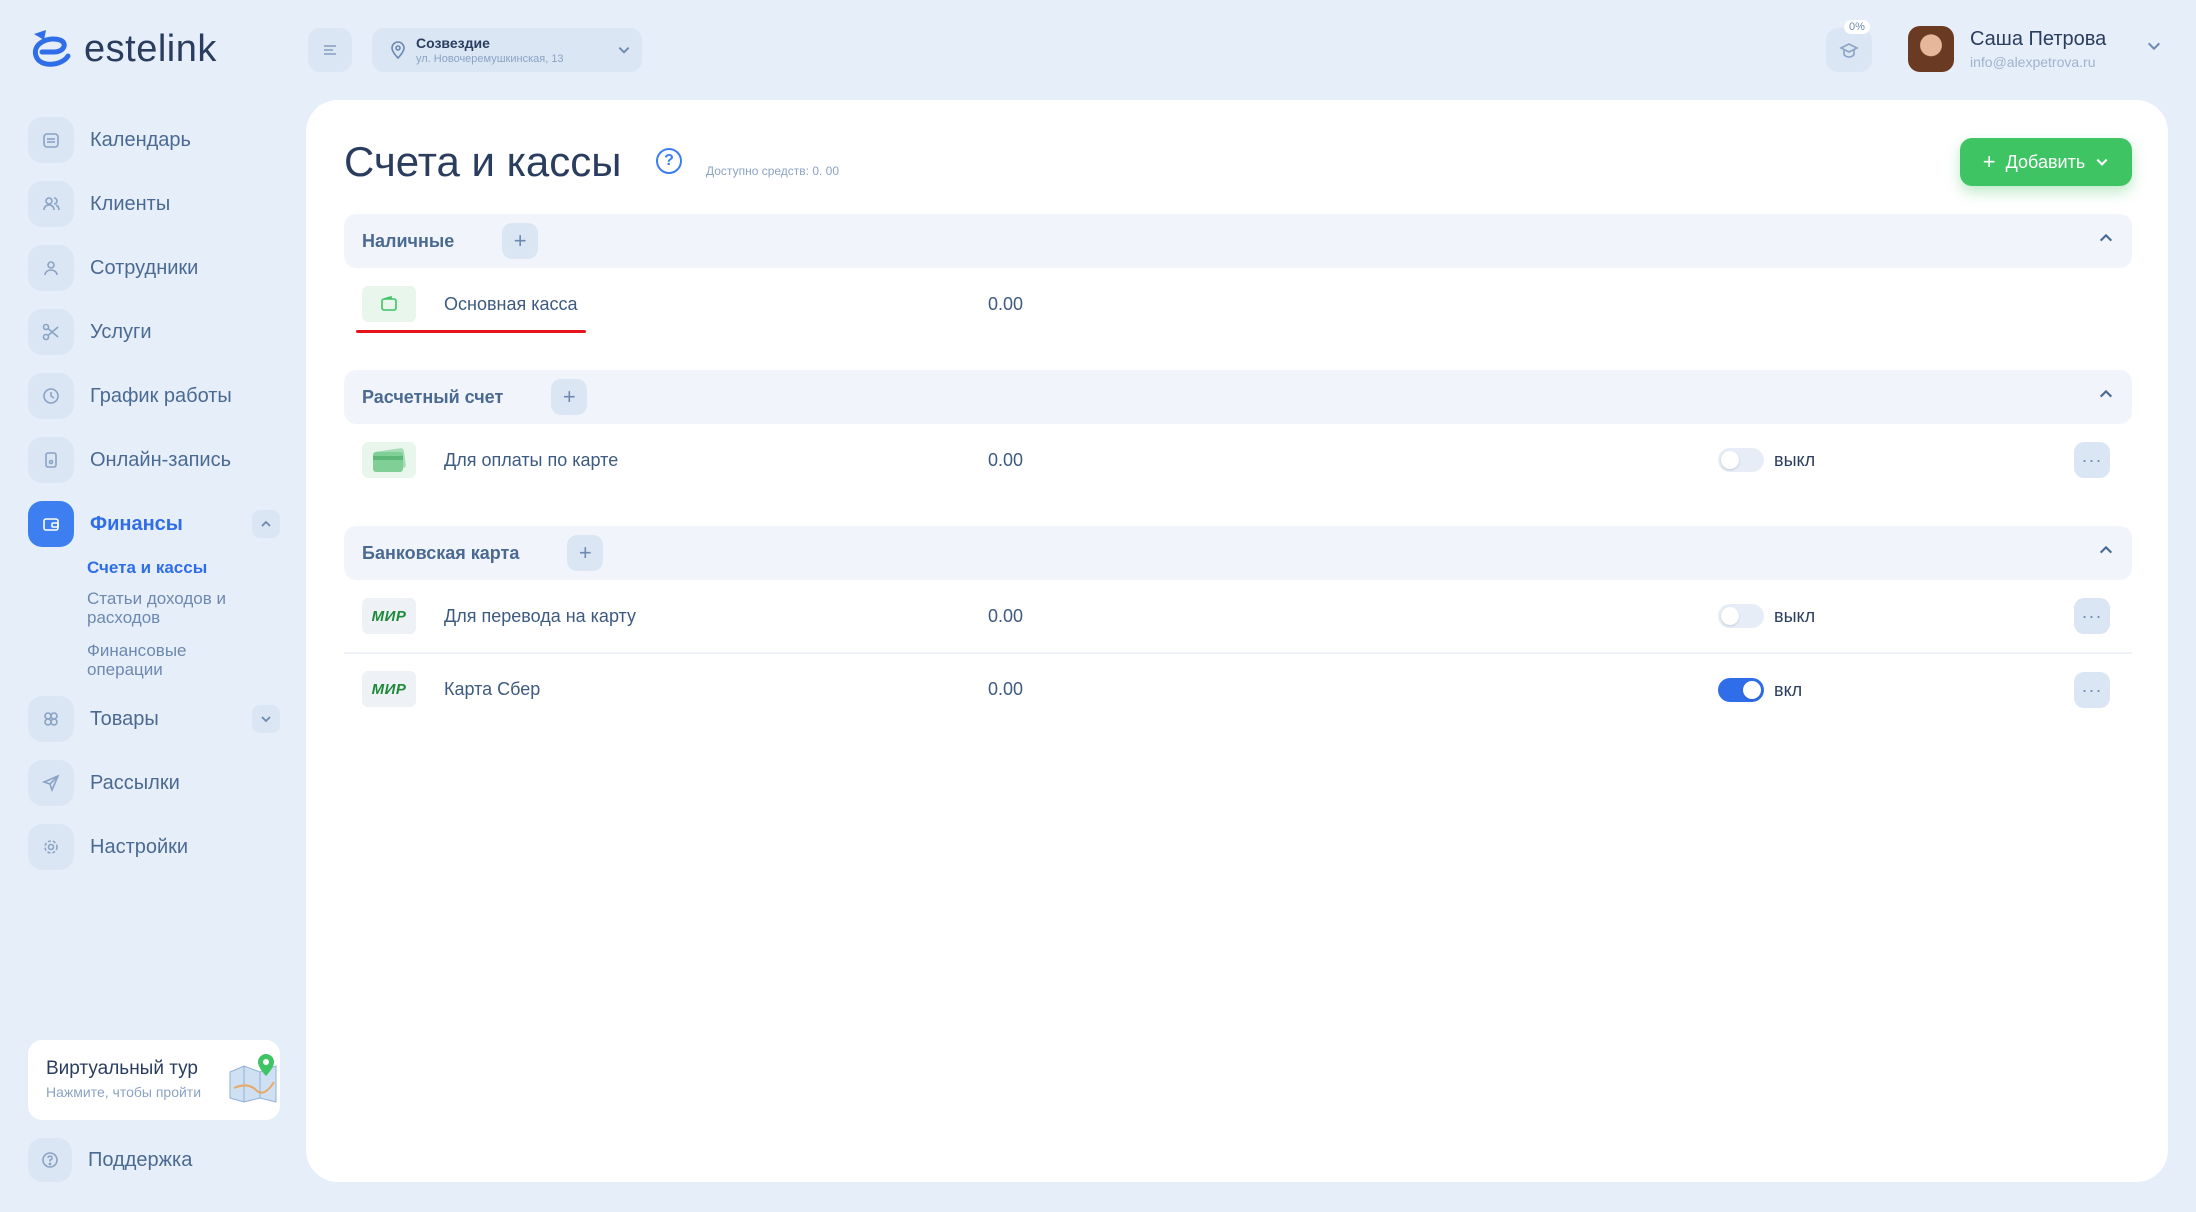 The height and width of the screenshot is (1212, 2196). Describe the element at coordinates (1238, 553) in the screenshot. I see `group-header: Банковская карта +` at that location.